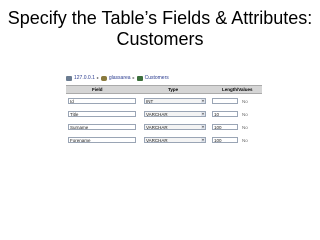  Describe the element at coordinates (139, 78) in the screenshot. I see `table-icon` at that location.